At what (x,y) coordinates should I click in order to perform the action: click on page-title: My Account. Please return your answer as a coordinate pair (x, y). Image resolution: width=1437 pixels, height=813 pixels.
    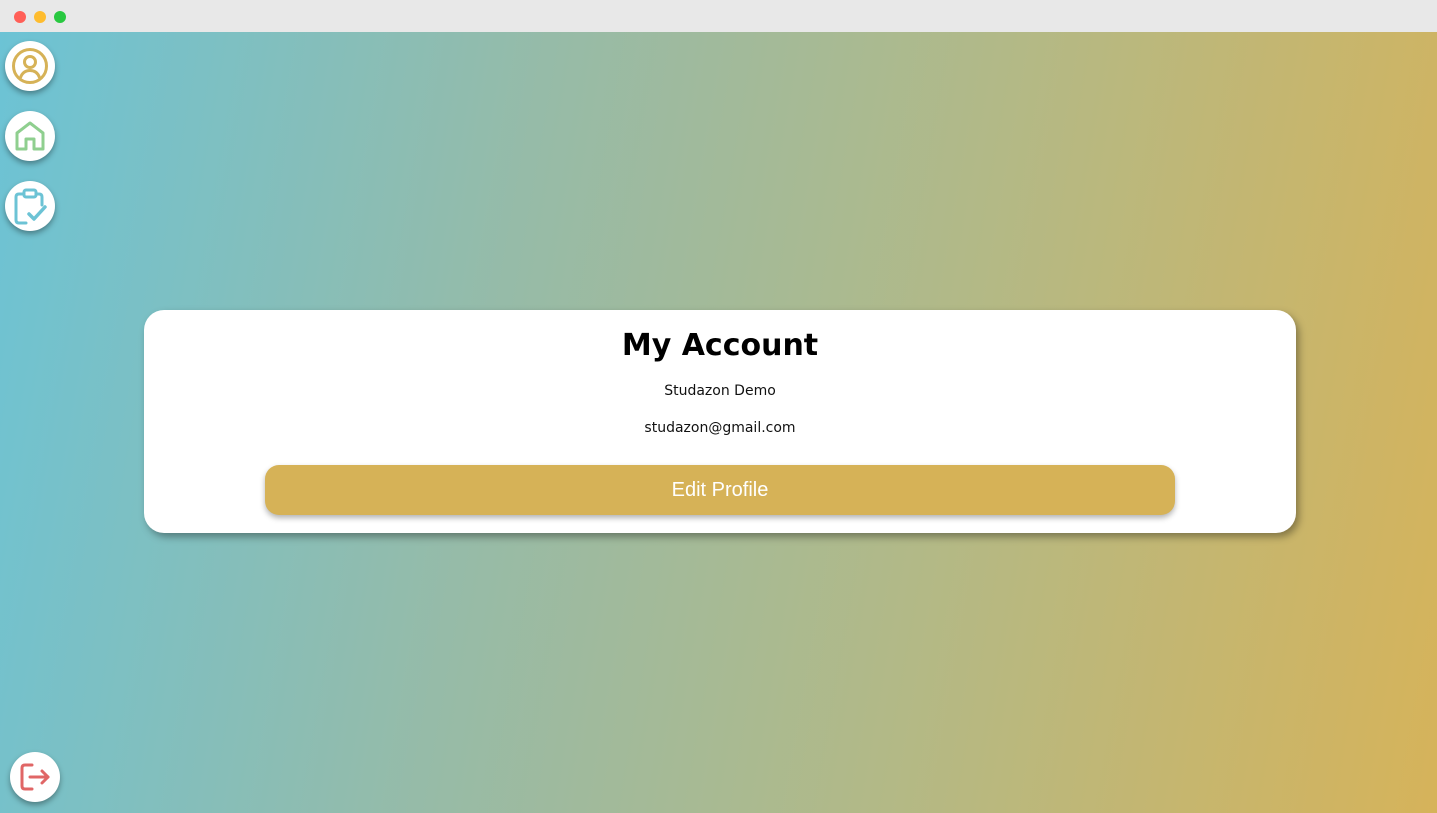
    Looking at the image, I should click on (720, 345).